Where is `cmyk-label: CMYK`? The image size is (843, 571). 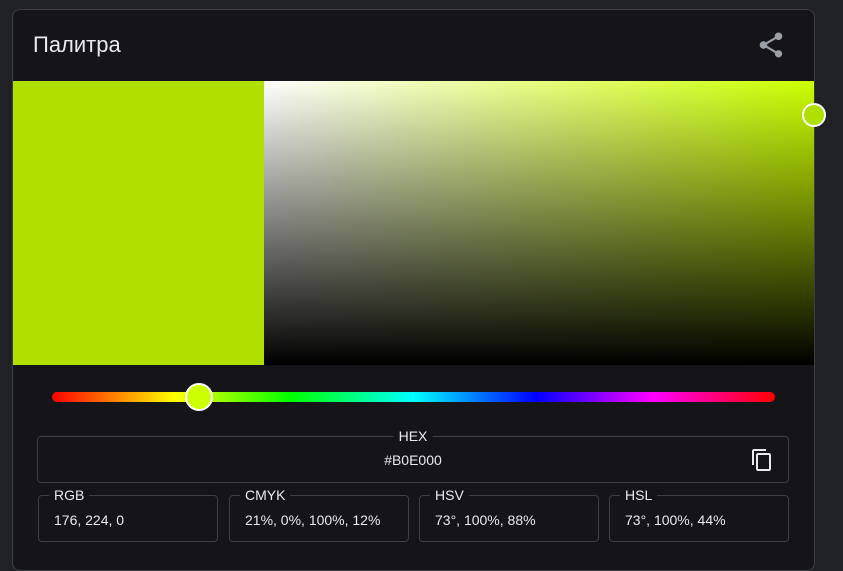
cmyk-label: CMYK is located at coordinates (265, 495).